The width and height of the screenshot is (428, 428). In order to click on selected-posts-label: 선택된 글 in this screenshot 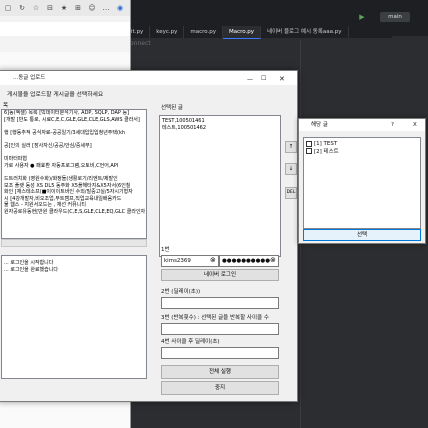, I will do `click(172, 108)`.